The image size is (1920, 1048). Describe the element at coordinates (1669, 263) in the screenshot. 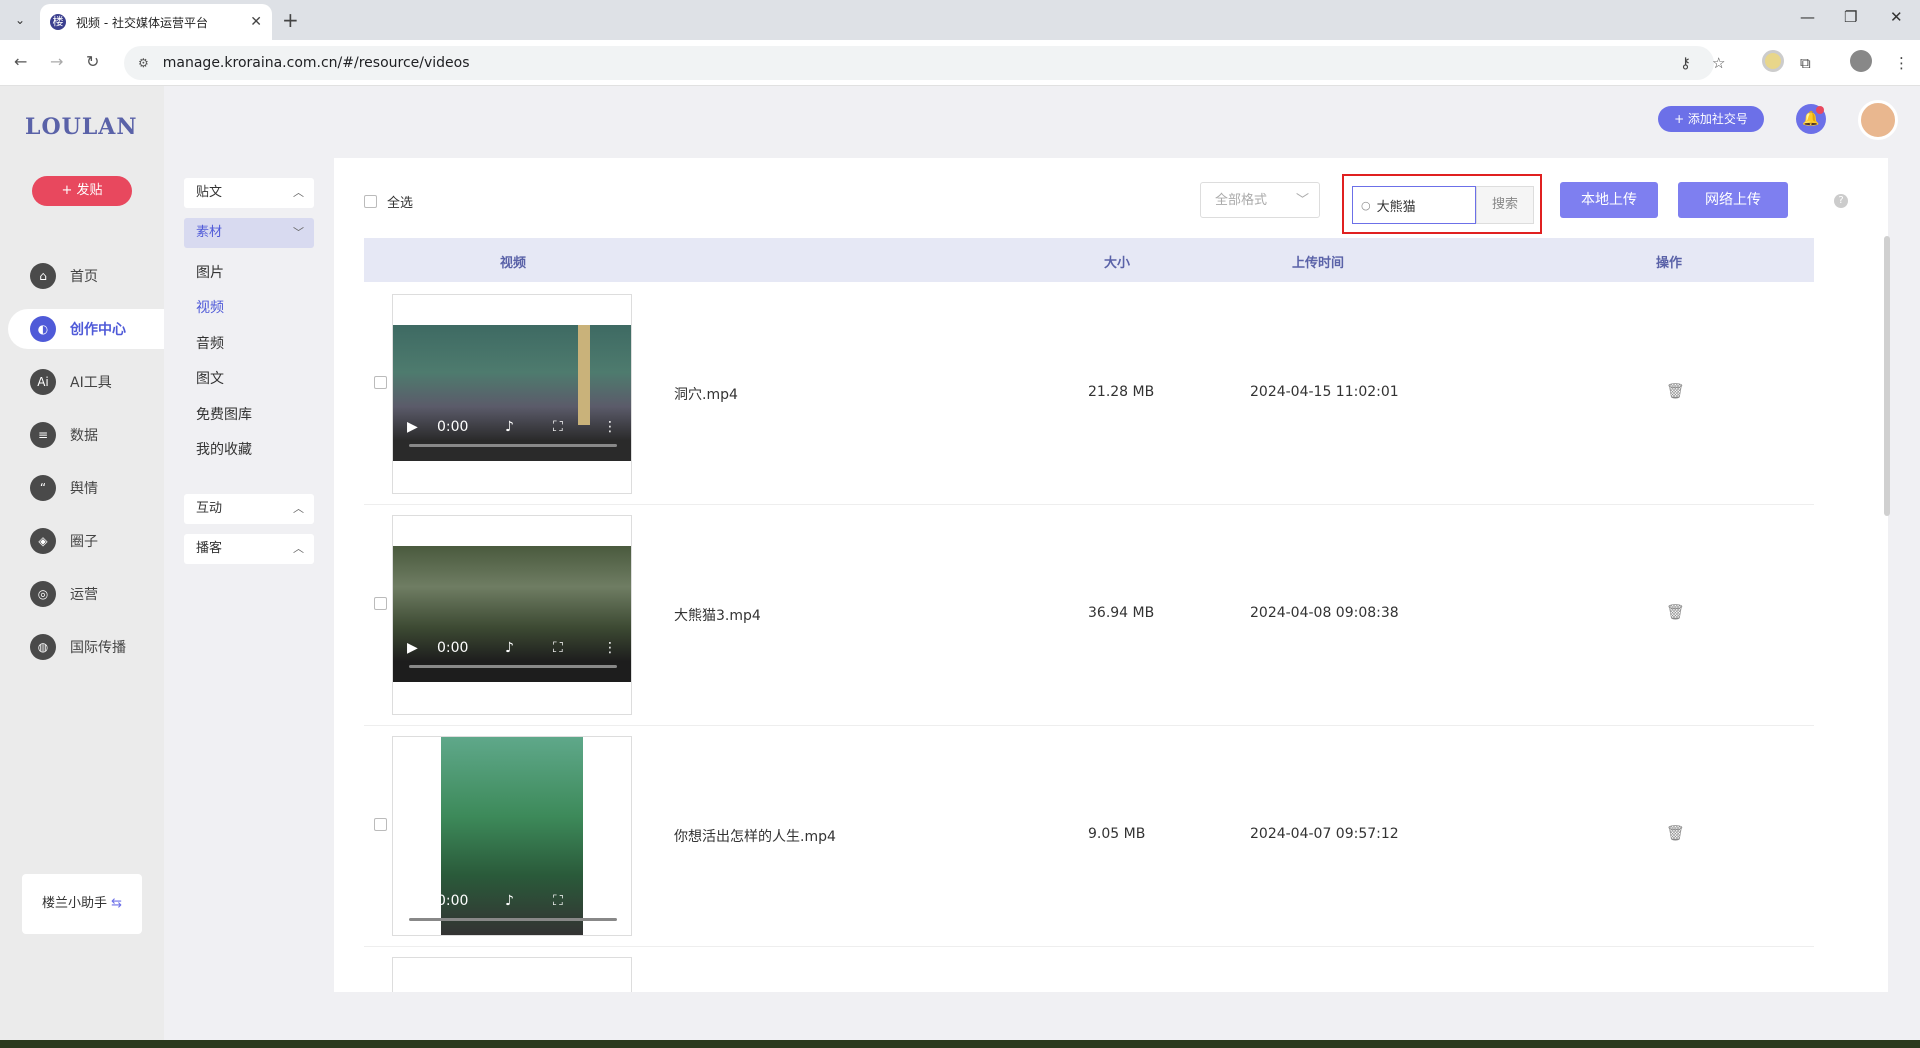

I see `header-actions: 操作` at that location.